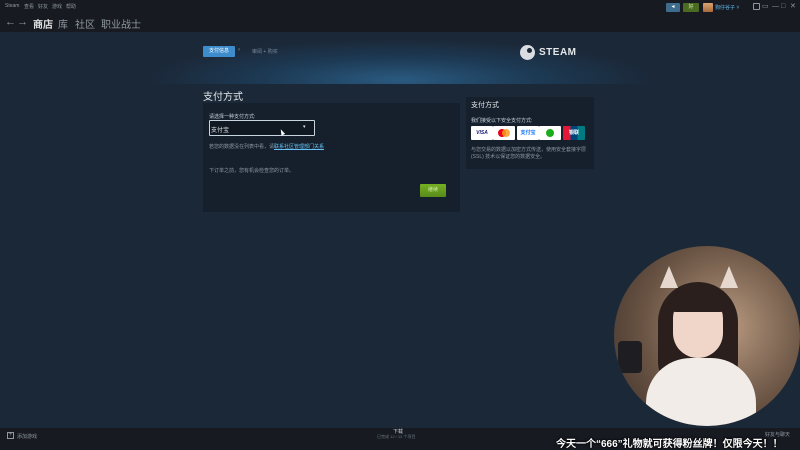  I want to click on nav-store: 商店, so click(43, 23).